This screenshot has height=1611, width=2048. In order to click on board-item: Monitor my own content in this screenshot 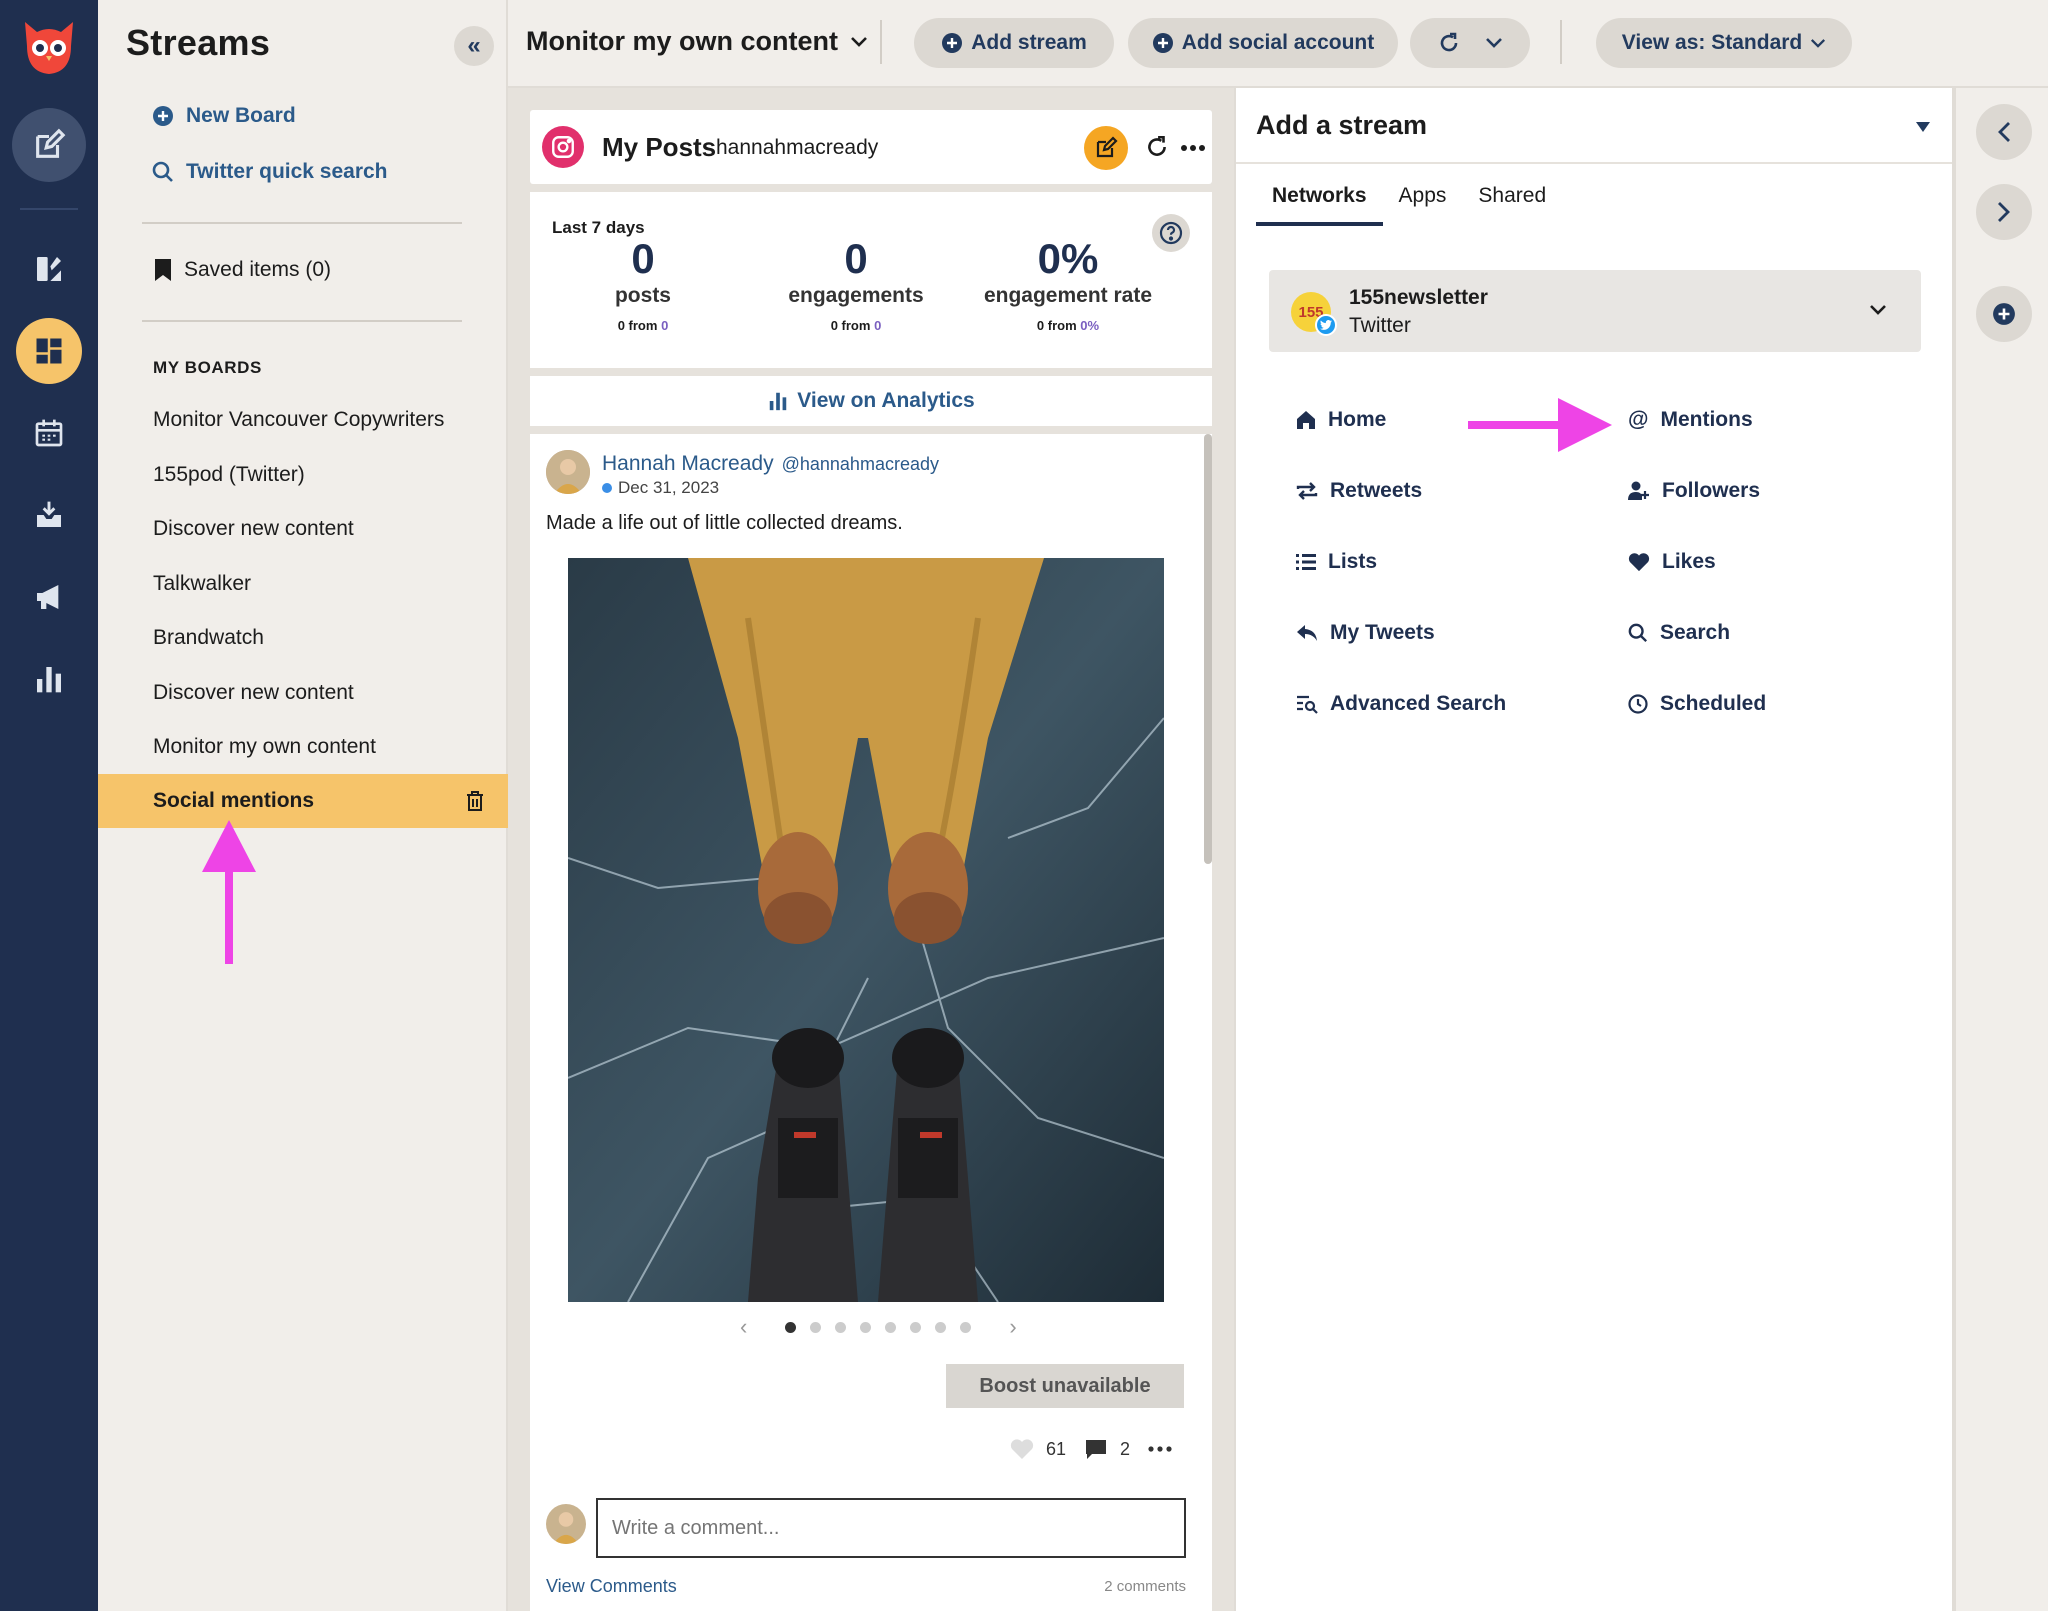, I will do `click(264, 747)`.